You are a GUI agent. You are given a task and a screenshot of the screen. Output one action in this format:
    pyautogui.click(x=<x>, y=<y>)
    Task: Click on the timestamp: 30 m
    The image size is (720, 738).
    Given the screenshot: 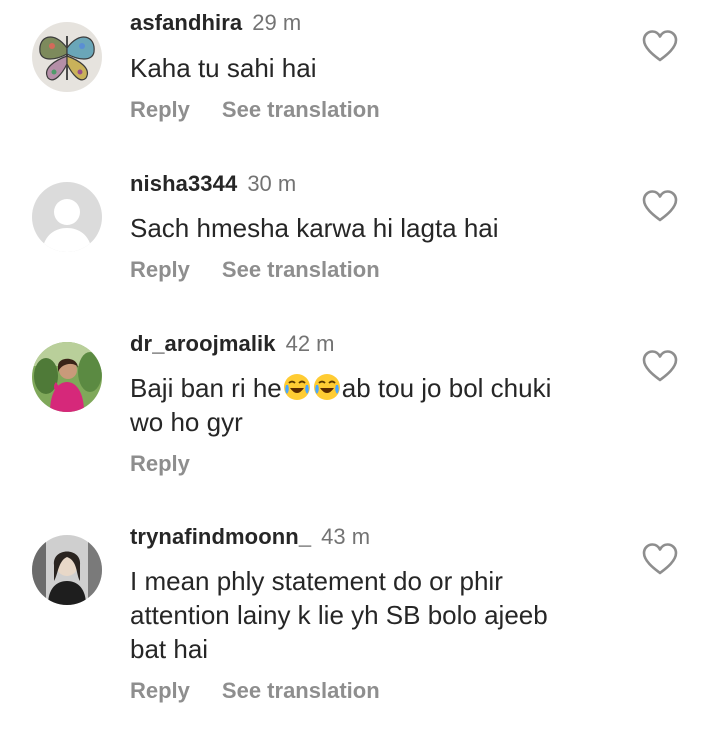 What is the action you would take?
    pyautogui.click(x=272, y=183)
    